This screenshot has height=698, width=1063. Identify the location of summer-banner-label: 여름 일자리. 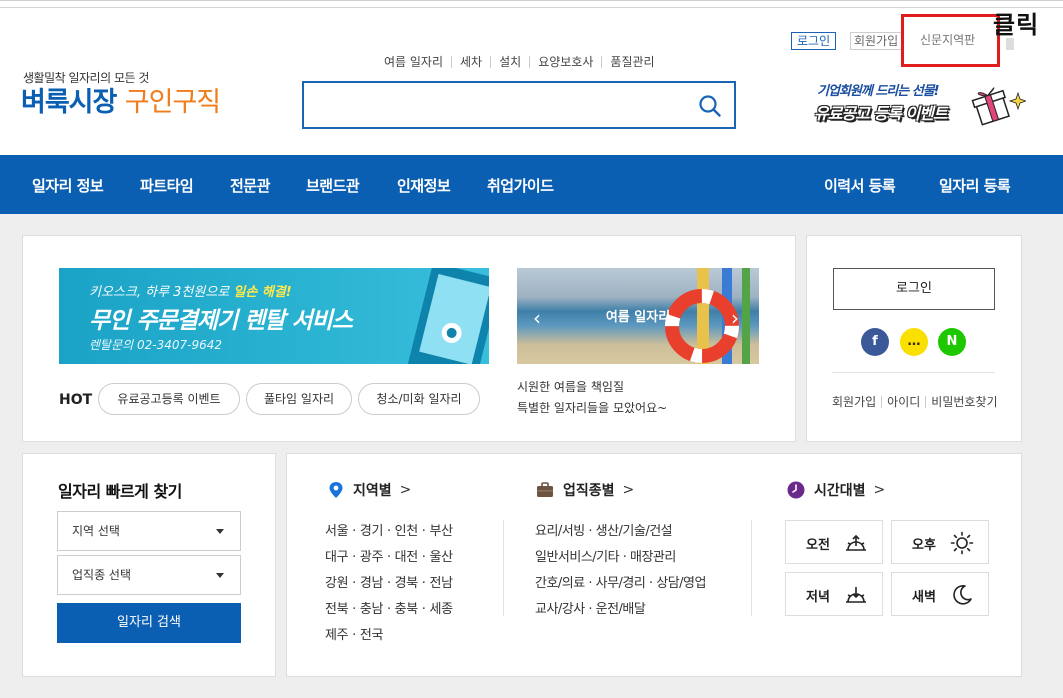
(638, 317).